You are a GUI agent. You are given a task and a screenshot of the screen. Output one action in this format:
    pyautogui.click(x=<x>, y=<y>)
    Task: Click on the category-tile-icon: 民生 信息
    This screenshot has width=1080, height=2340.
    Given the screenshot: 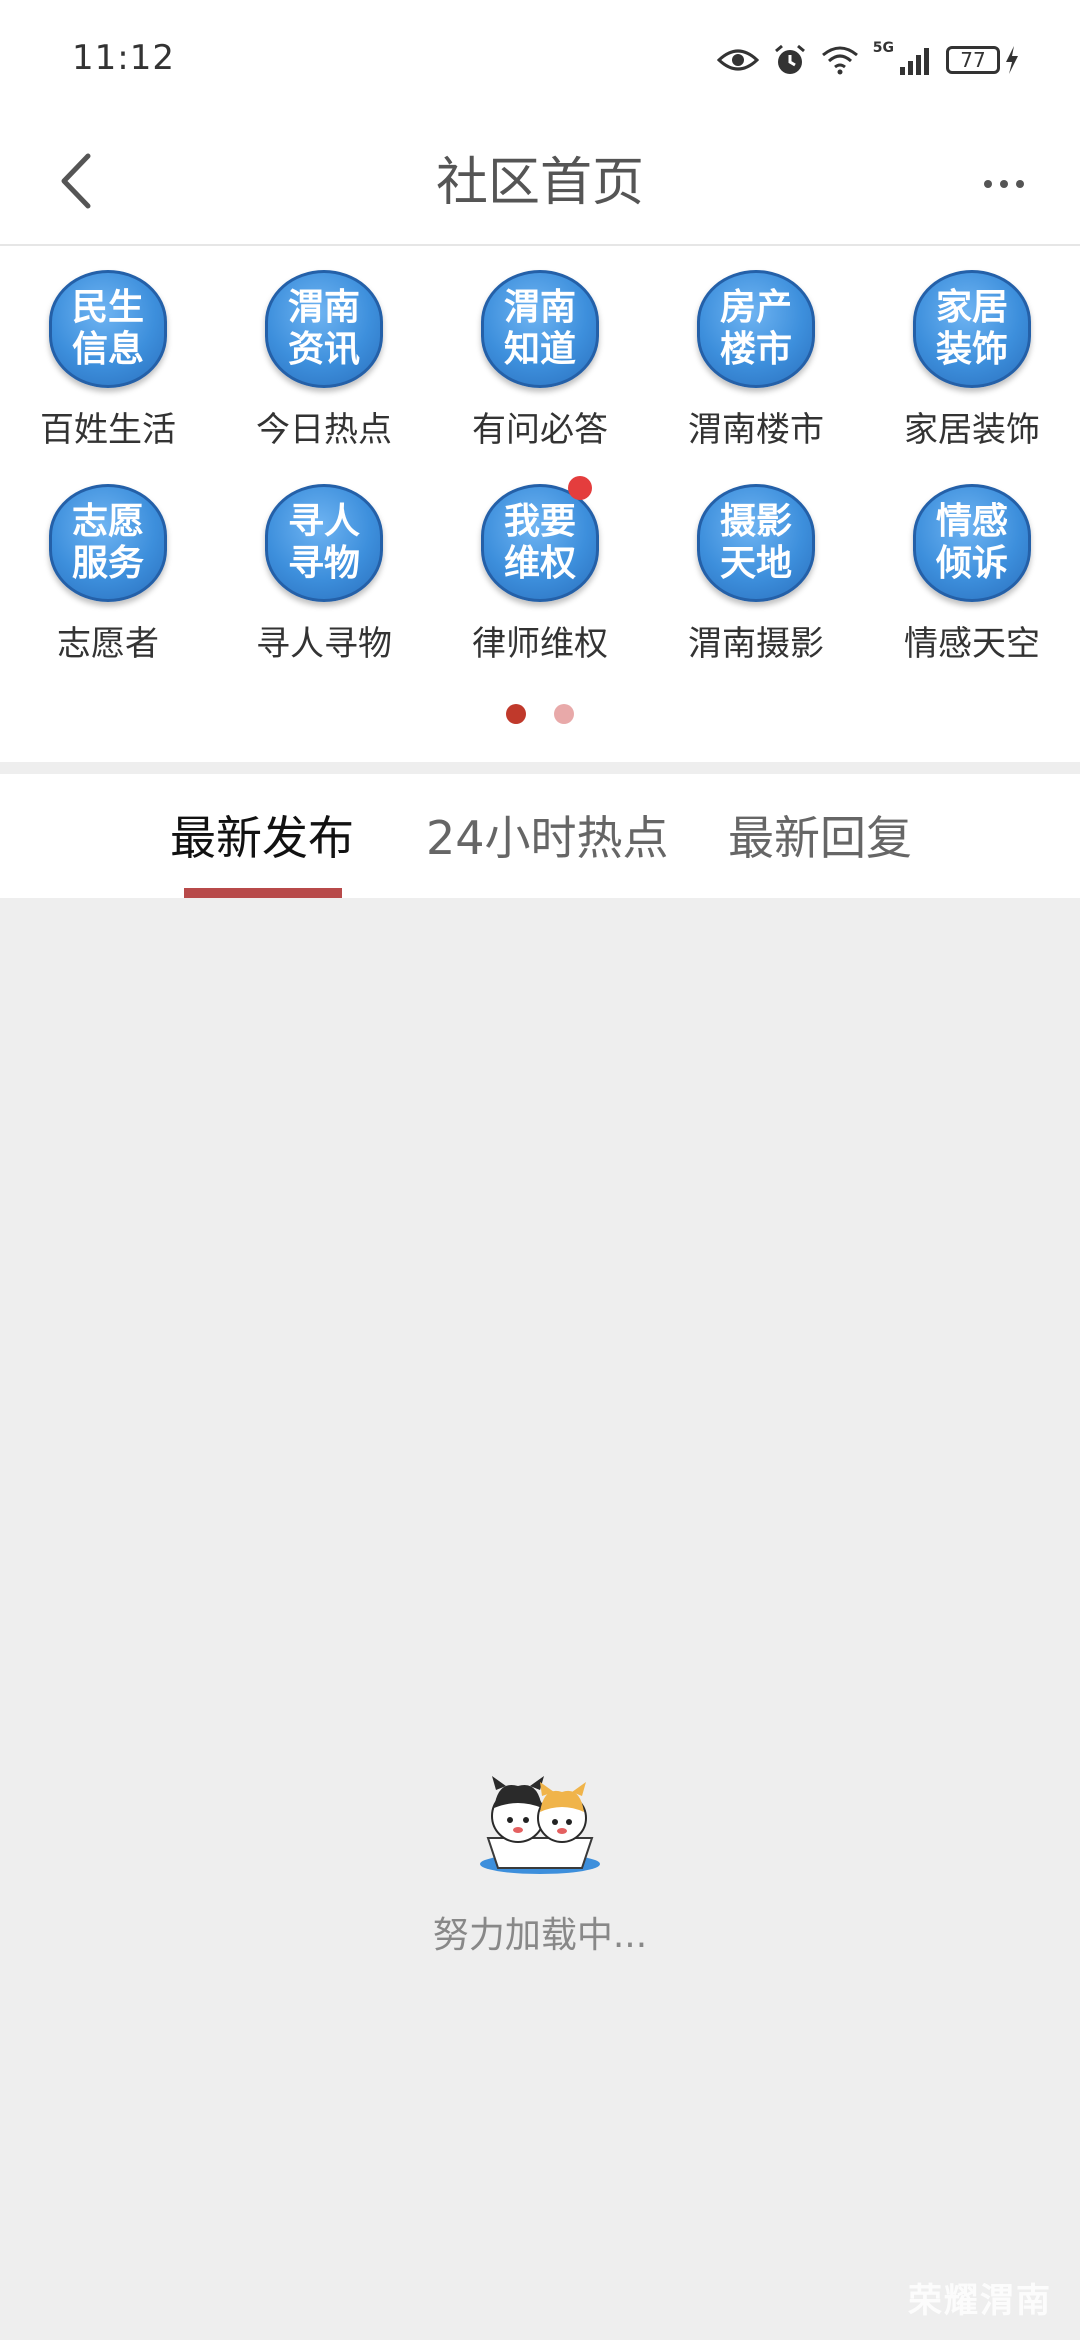 What is the action you would take?
    pyautogui.click(x=108, y=329)
    